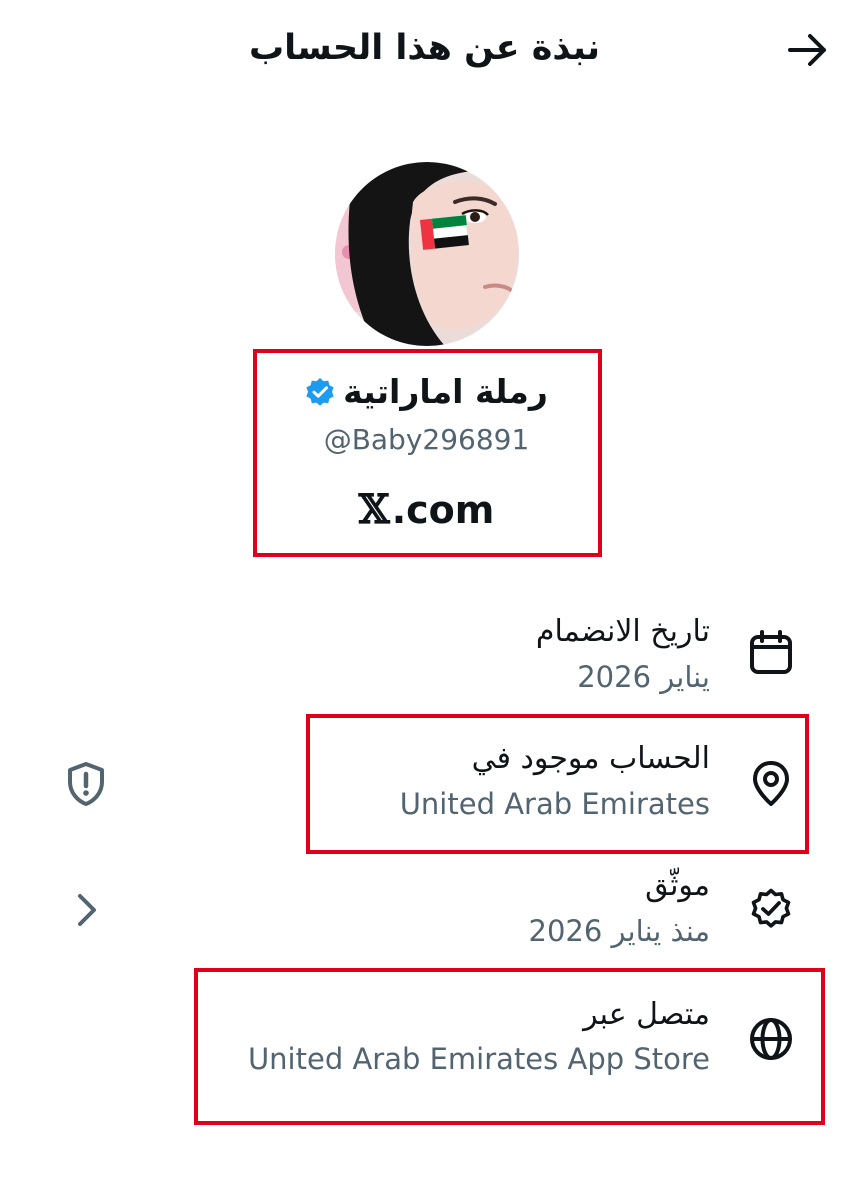  What do you see at coordinates (320, 391) in the screenshot?
I see `verified-badge-icon` at bounding box center [320, 391].